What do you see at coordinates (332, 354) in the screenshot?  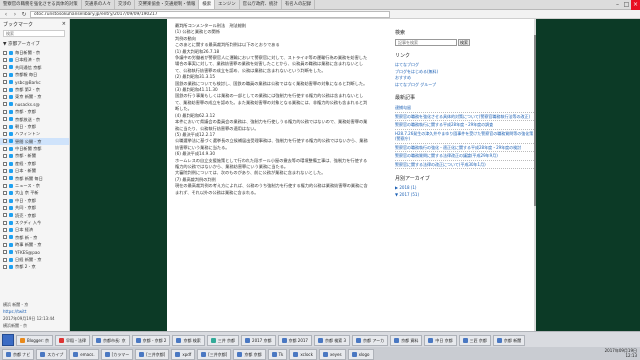 I see `taskbar-item: xeyes` at bounding box center [332, 354].